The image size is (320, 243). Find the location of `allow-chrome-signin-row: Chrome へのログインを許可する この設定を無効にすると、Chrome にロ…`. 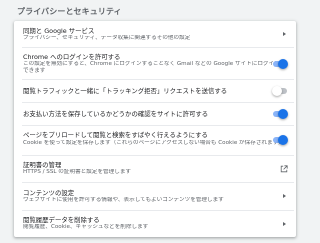

allow-chrome-signin-row: Chrome へのログインを許可する この設定を無効にすると、Chrome にロ… is located at coordinates (155, 63).